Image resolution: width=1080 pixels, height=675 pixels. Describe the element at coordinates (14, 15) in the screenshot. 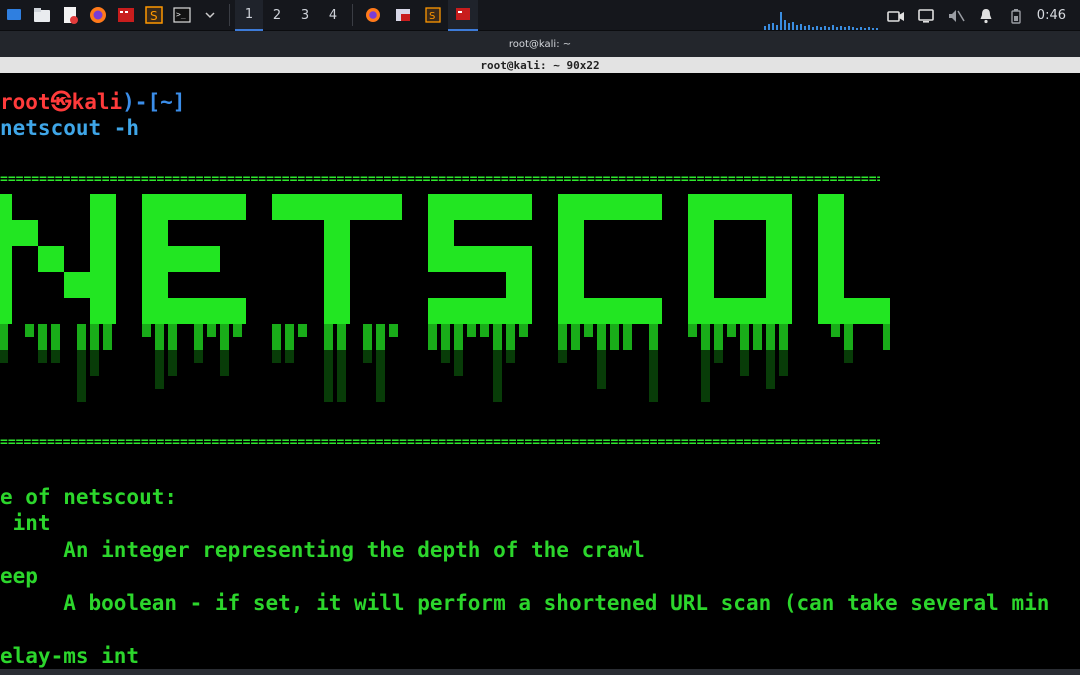

I see `show-desktop-icon` at that location.